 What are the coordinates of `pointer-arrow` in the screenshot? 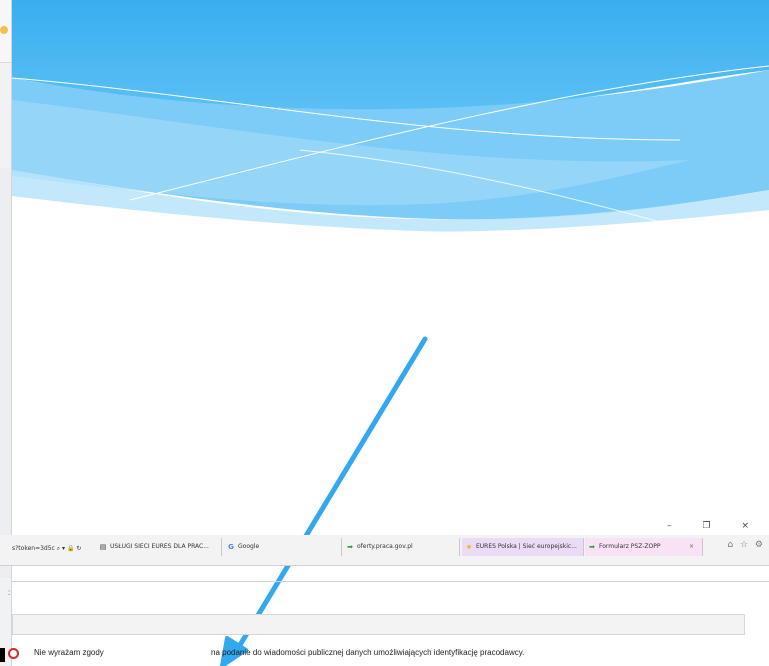 It's located at (324, 501).